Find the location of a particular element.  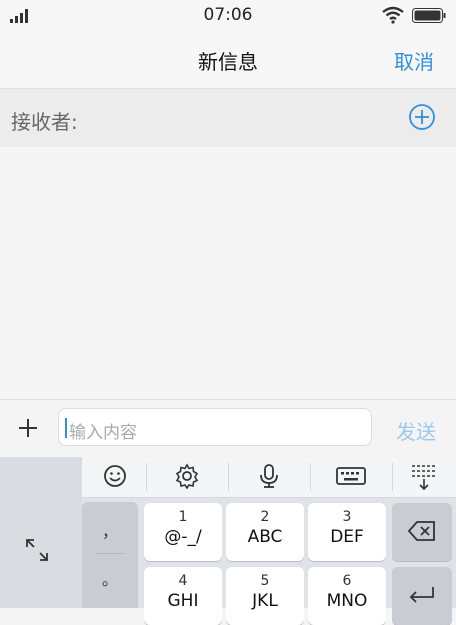

backspace-icon is located at coordinates (421, 533).